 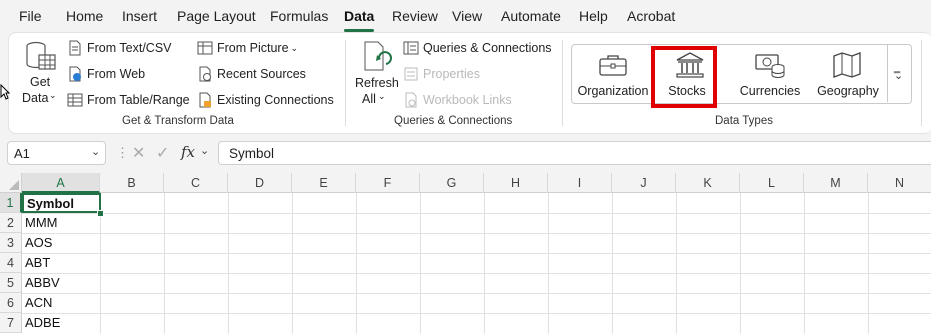 What do you see at coordinates (377, 73) in the screenshot?
I see `refresh-all-button: Refresh All ⌄` at bounding box center [377, 73].